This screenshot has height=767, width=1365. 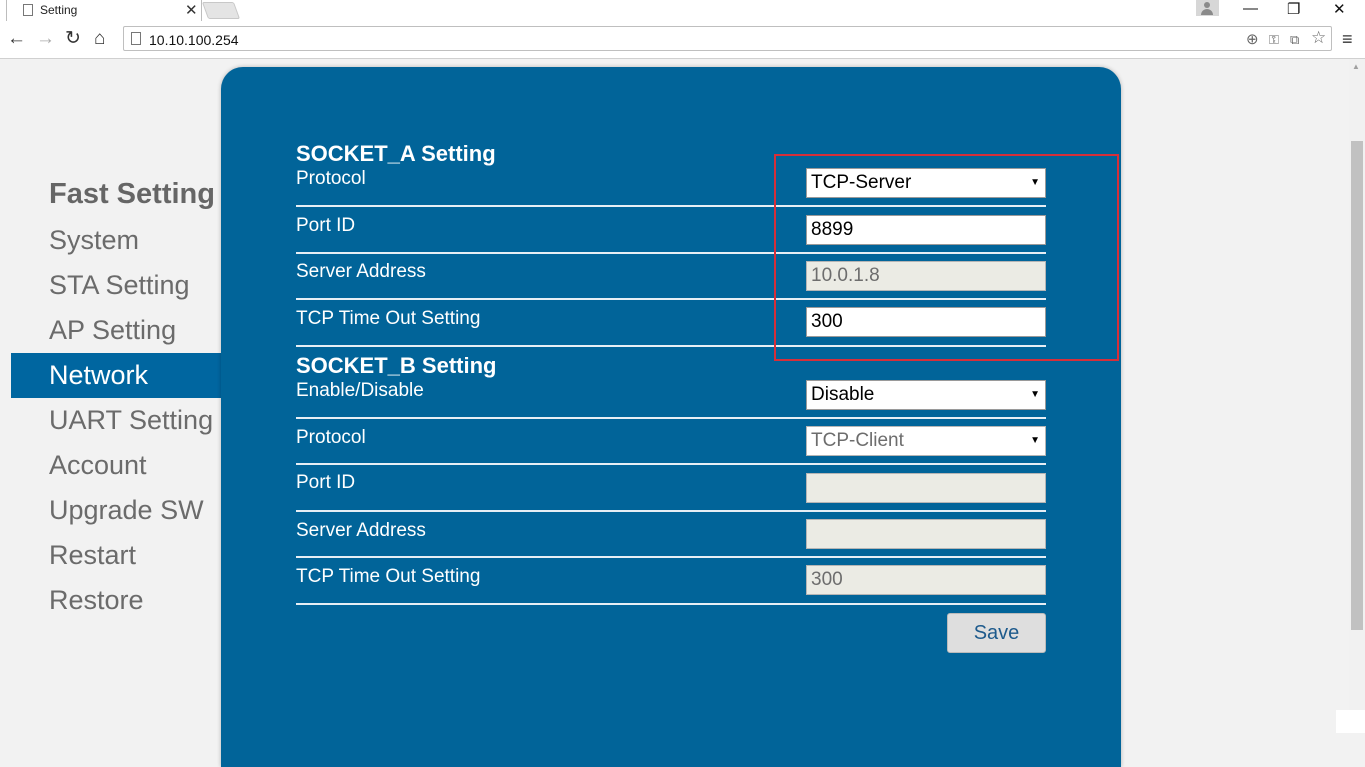 I want to click on browser-tabbar: Setting ✕ — ❐ ✕, so click(x=682, y=10).